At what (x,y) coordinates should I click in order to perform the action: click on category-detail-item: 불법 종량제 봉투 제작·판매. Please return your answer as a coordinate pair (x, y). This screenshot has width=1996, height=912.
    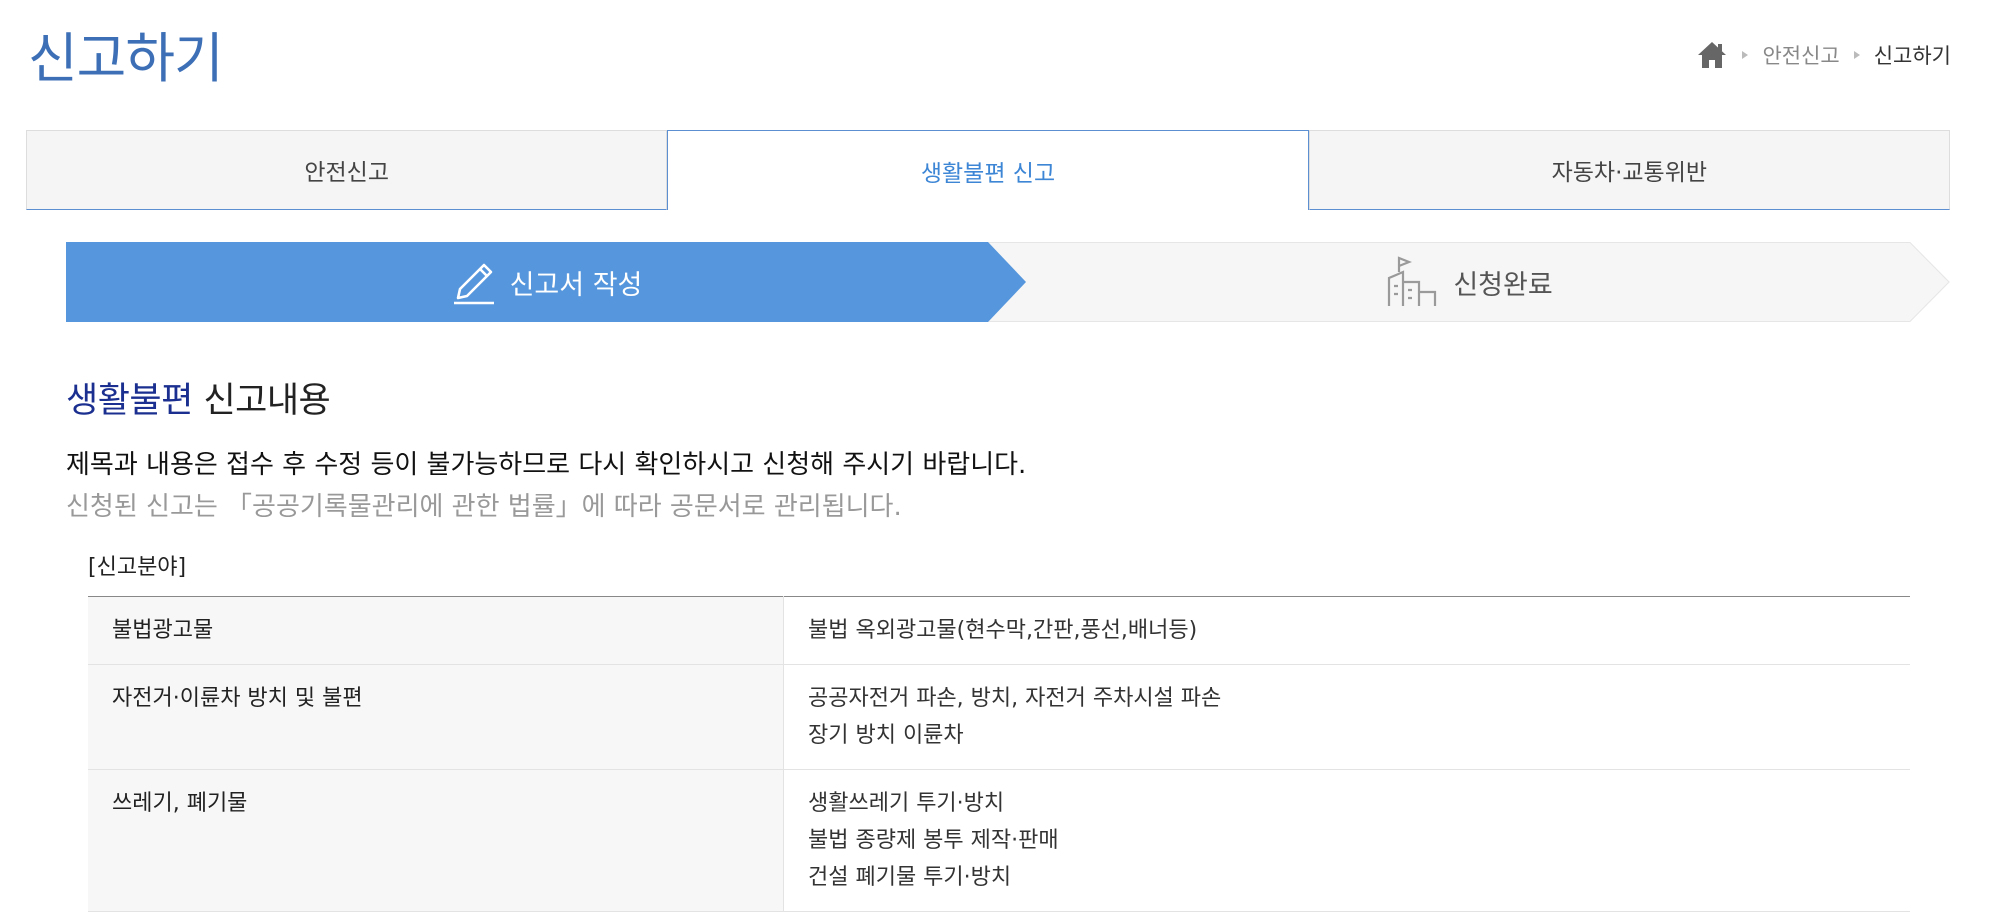
    Looking at the image, I should click on (933, 840).